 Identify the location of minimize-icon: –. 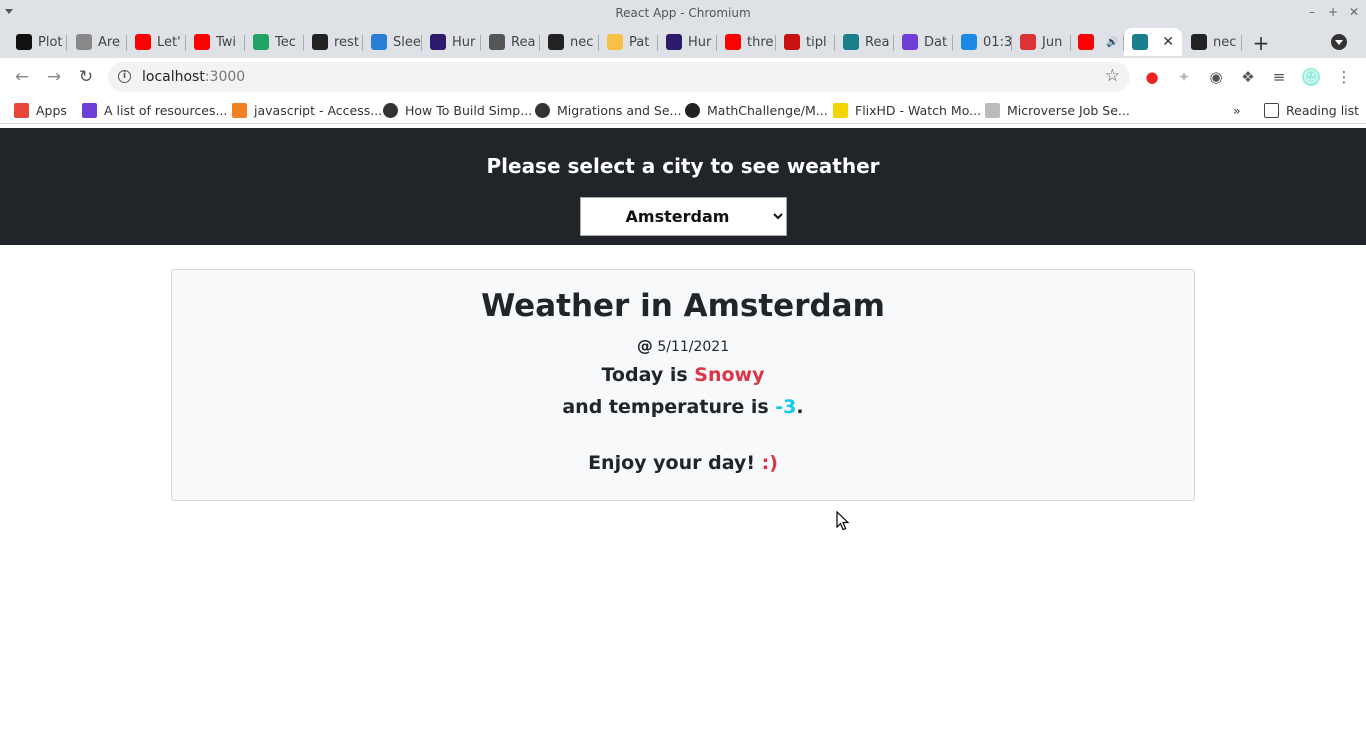
(1312, 12).